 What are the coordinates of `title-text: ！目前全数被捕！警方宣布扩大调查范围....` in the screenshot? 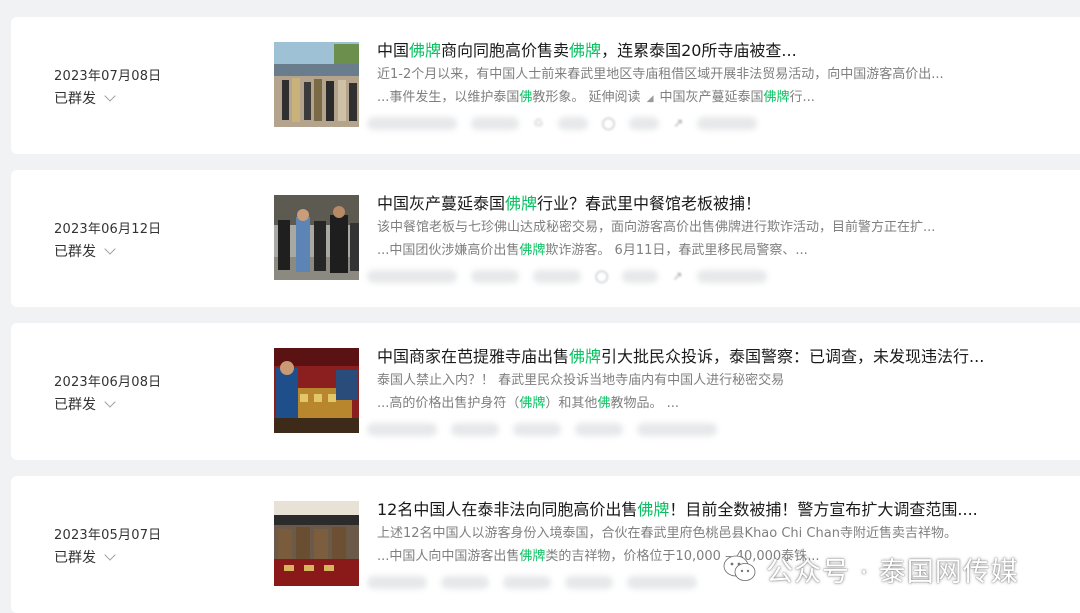 It's located at (823, 509).